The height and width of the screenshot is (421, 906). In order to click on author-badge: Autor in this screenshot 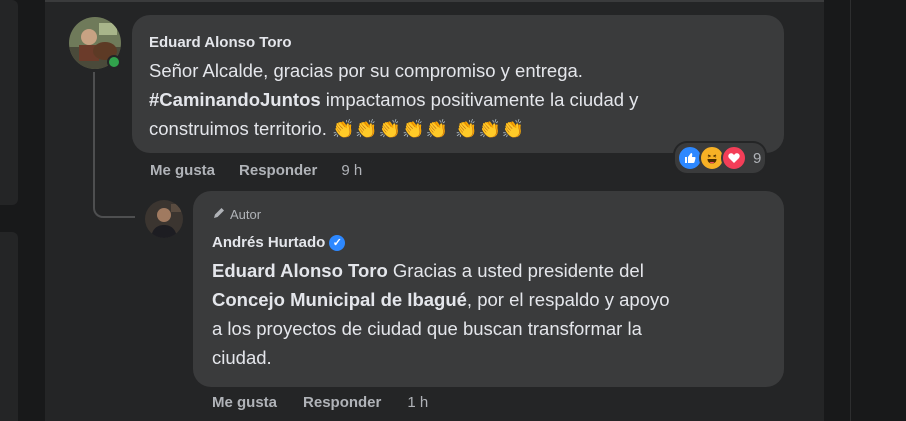, I will do `click(236, 214)`.